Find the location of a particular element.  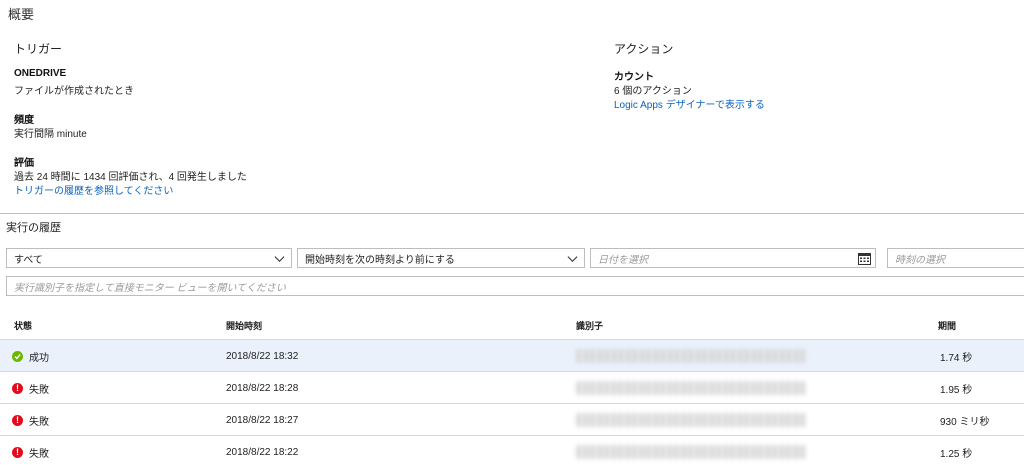

section-divider is located at coordinates (512, 213).